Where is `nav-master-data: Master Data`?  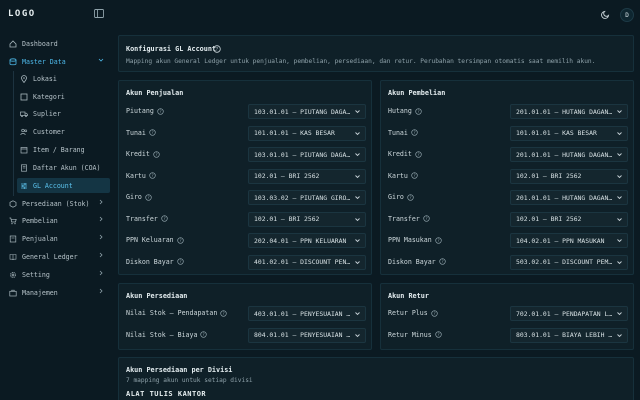
nav-master-data: Master Data is located at coordinates (58, 61).